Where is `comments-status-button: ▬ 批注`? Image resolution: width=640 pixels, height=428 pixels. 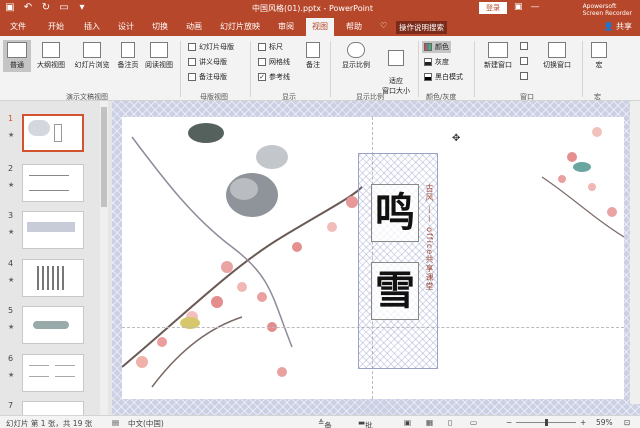
comments-status-button: ▬ 批注 is located at coordinates (365, 423).